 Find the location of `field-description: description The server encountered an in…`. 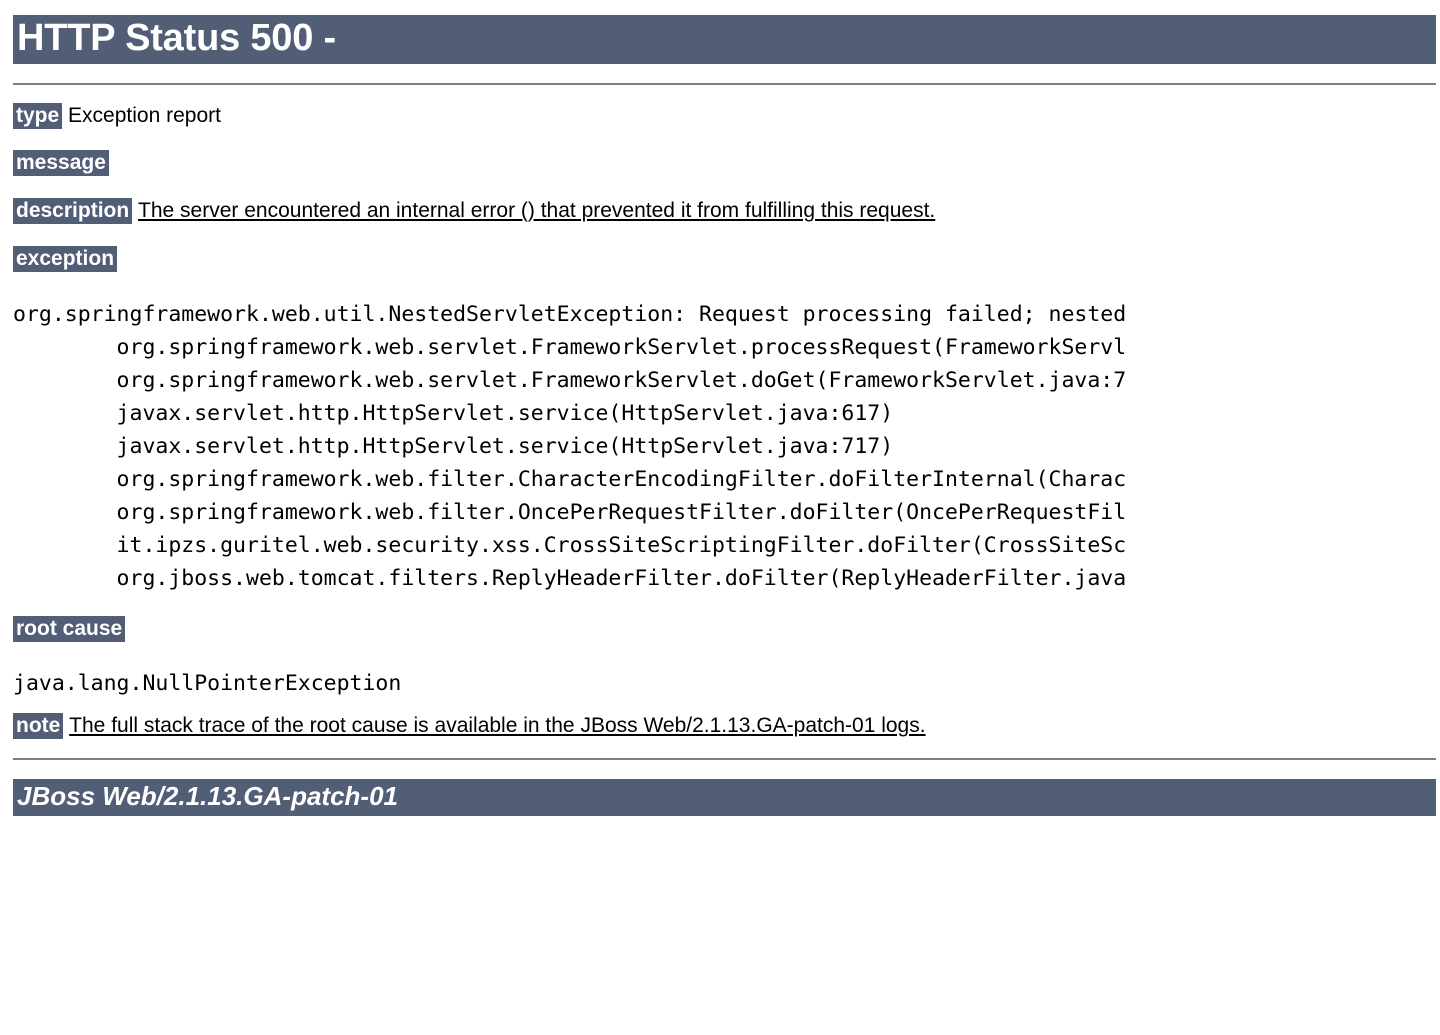

field-description: description The server encountered an in… is located at coordinates (726, 211).